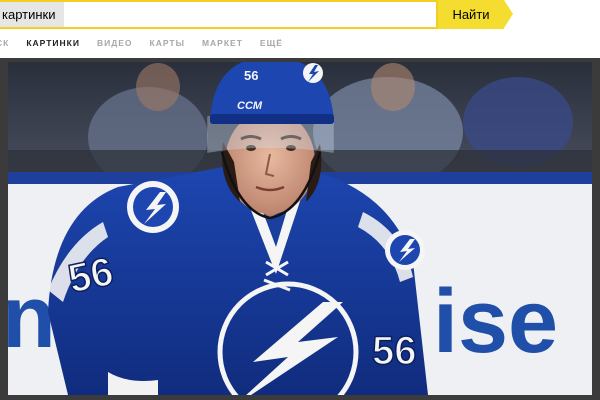  Describe the element at coordinates (271, 46) in the screenshot. I see `tab-more: Ещё` at that location.